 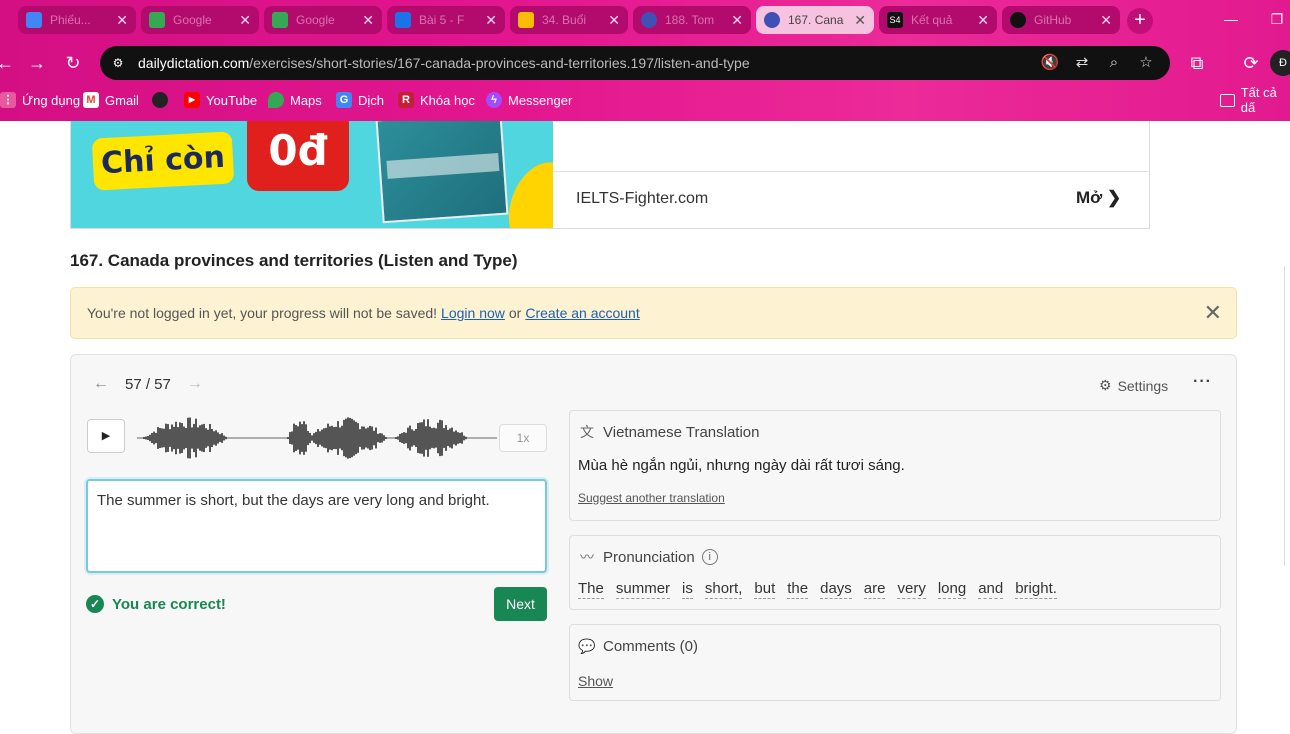 What do you see at coordinates (195, 384) in the screenshot?
I see `next-arrow-icon: →` at bounding box center [195, 384].